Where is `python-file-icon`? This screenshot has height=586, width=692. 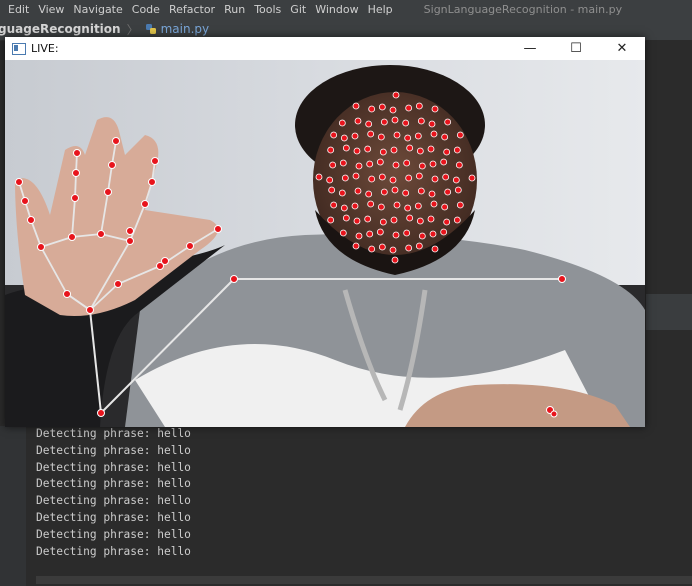
python-file-icon is located at coordinates (150, 29).